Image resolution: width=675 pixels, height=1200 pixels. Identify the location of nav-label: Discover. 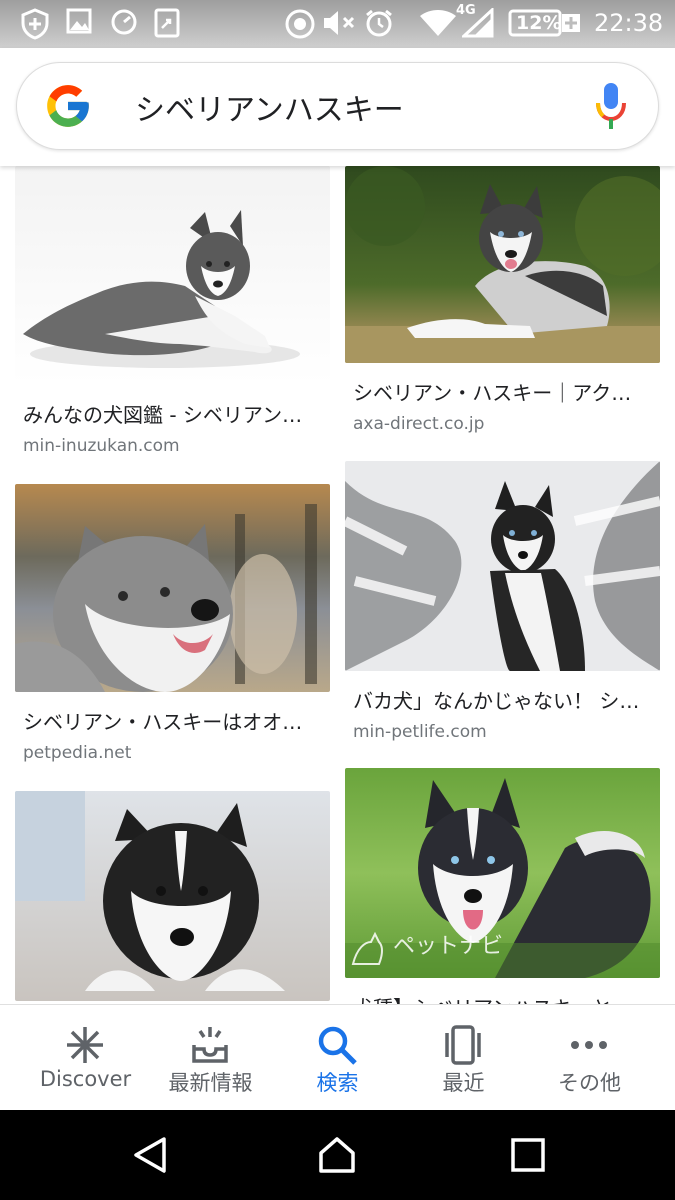
(85, 1079).